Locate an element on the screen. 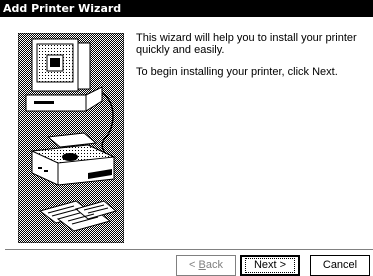 Image resolution: width=373 pixels, height=276 pixels. button-separator is located at coordinates (189, 250).